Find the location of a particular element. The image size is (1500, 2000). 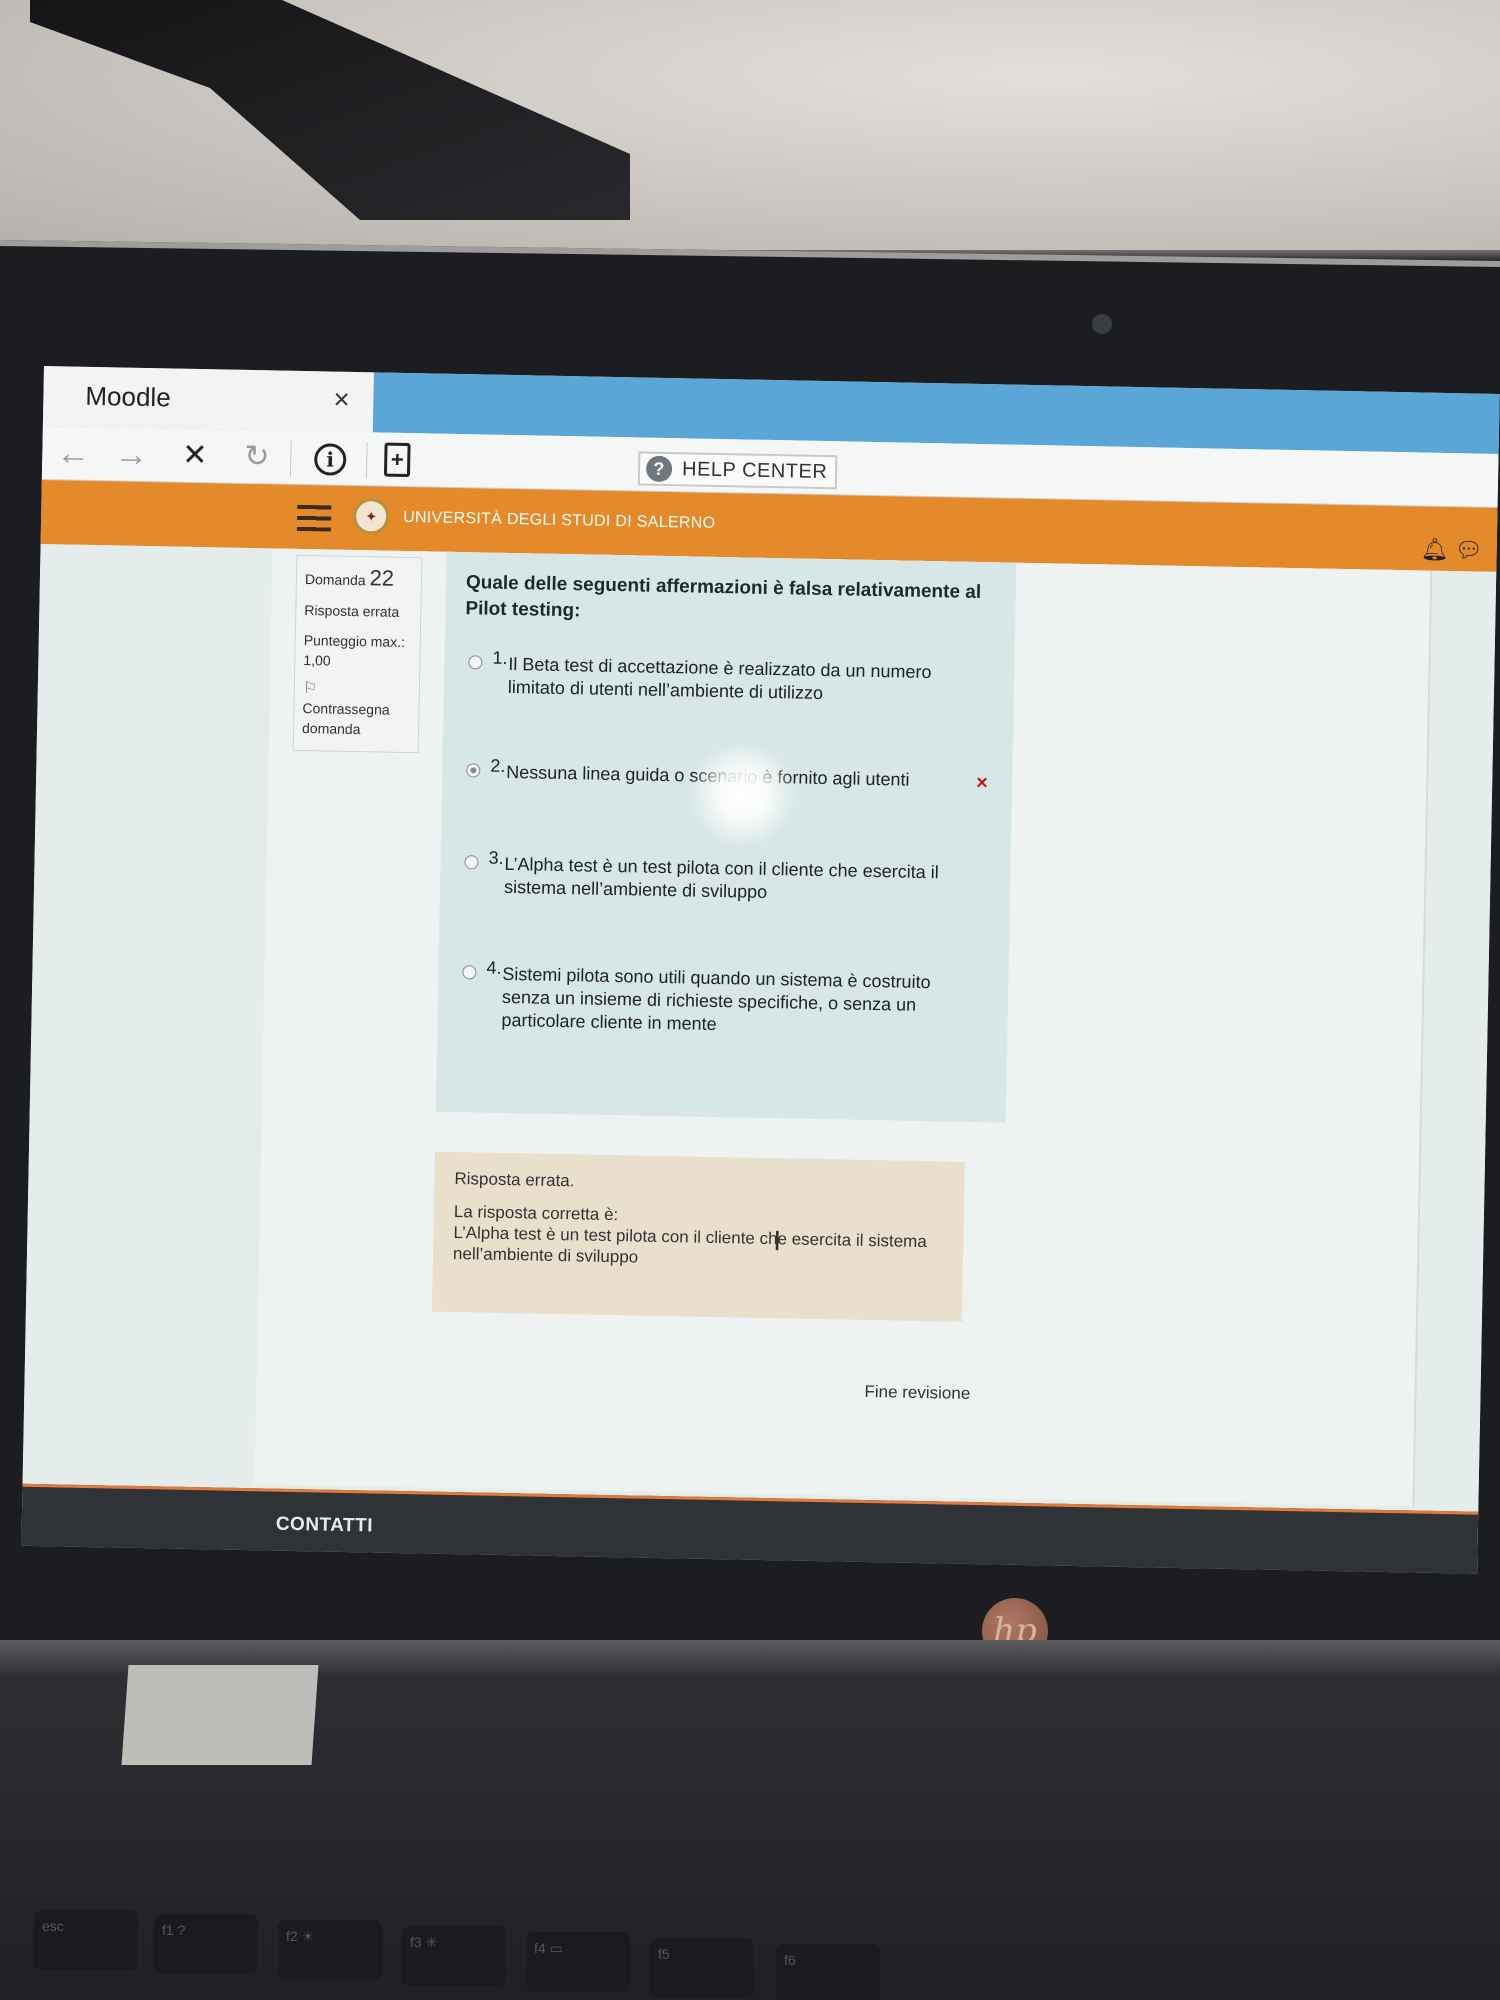

flag-icon: ⚐ is located at coordinates (357, 689).